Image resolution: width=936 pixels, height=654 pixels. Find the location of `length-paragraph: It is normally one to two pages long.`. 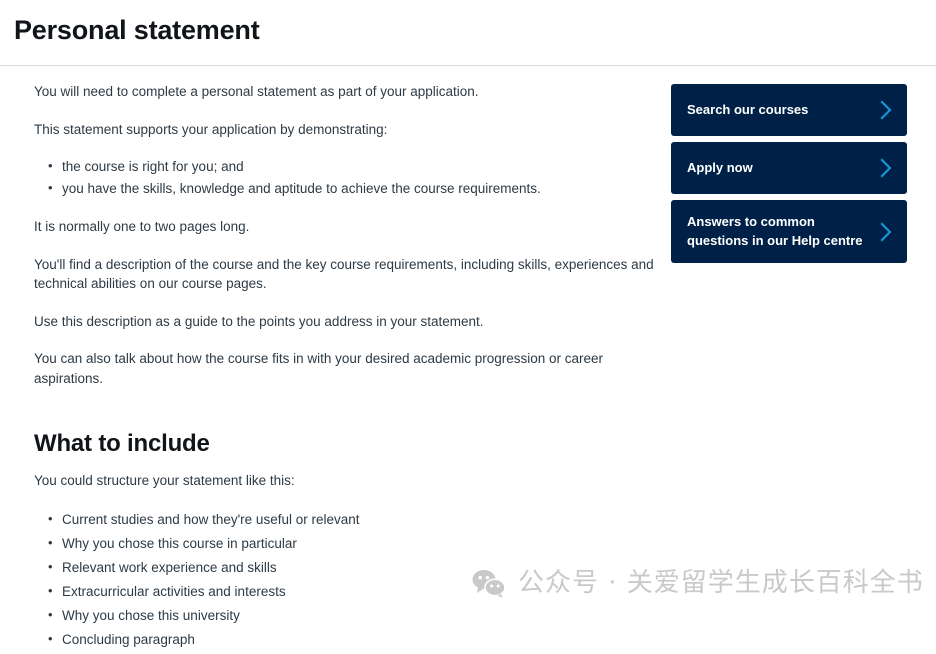

length-paragraph: It is normally one to two pages long. is located at coordinates (142, 227).